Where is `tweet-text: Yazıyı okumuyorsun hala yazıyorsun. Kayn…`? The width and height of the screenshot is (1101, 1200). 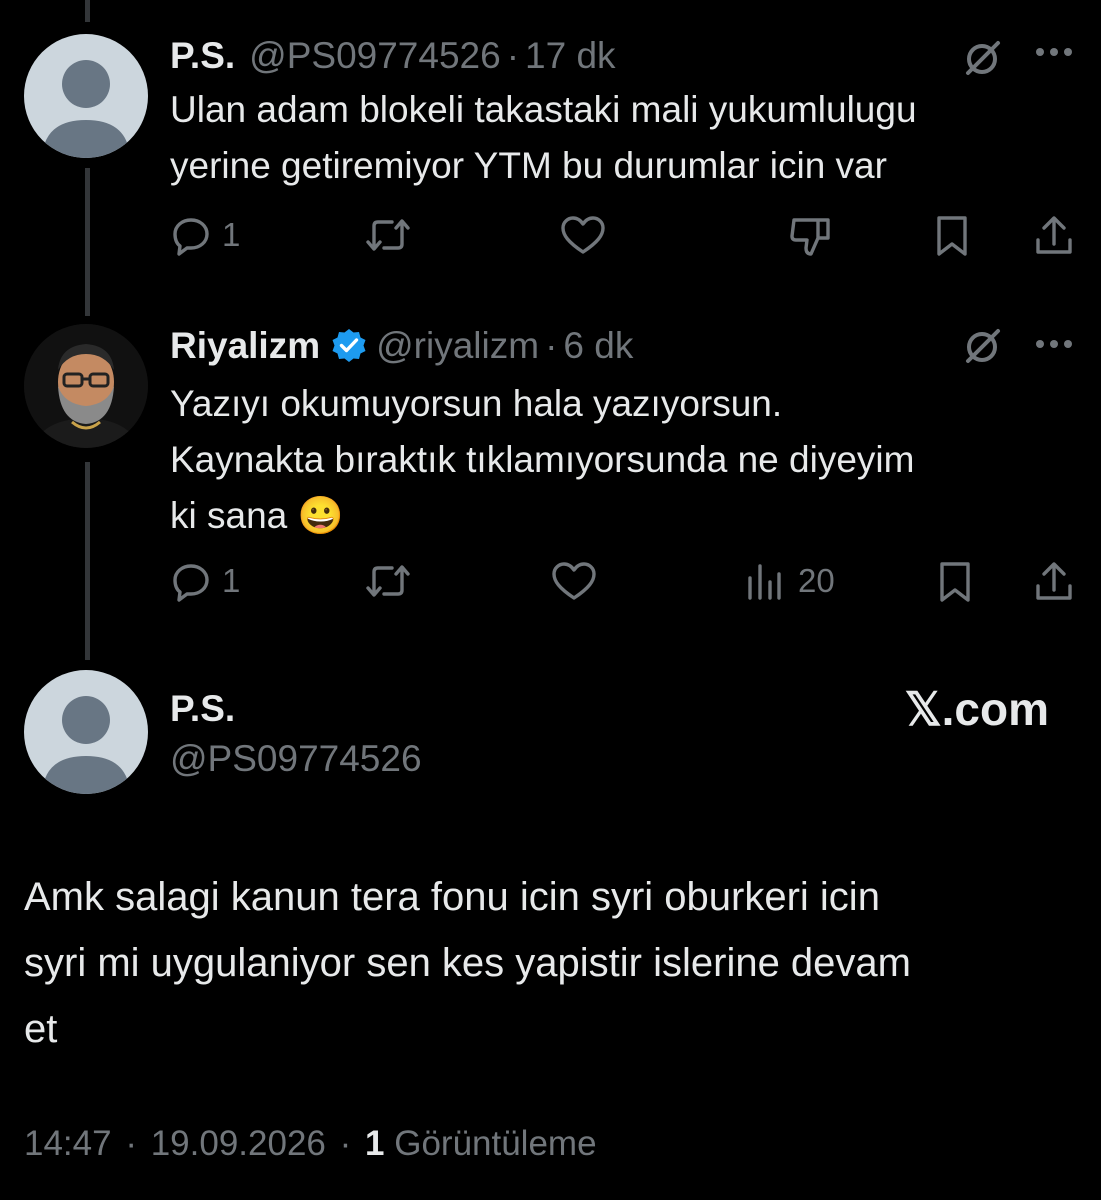 tweet-text: Yazıyı okumuyorsun hala yazıyorsun. Kayn… is located at coordinates (542, 460).